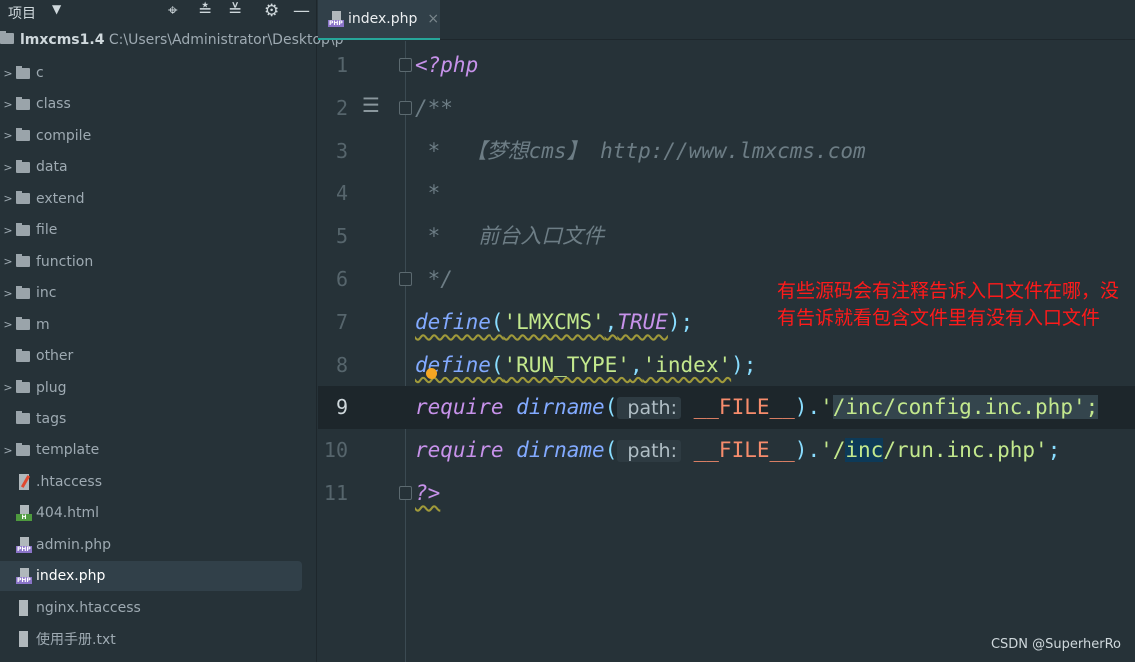  I want to click on tree-item: > class, so click(151, 104).